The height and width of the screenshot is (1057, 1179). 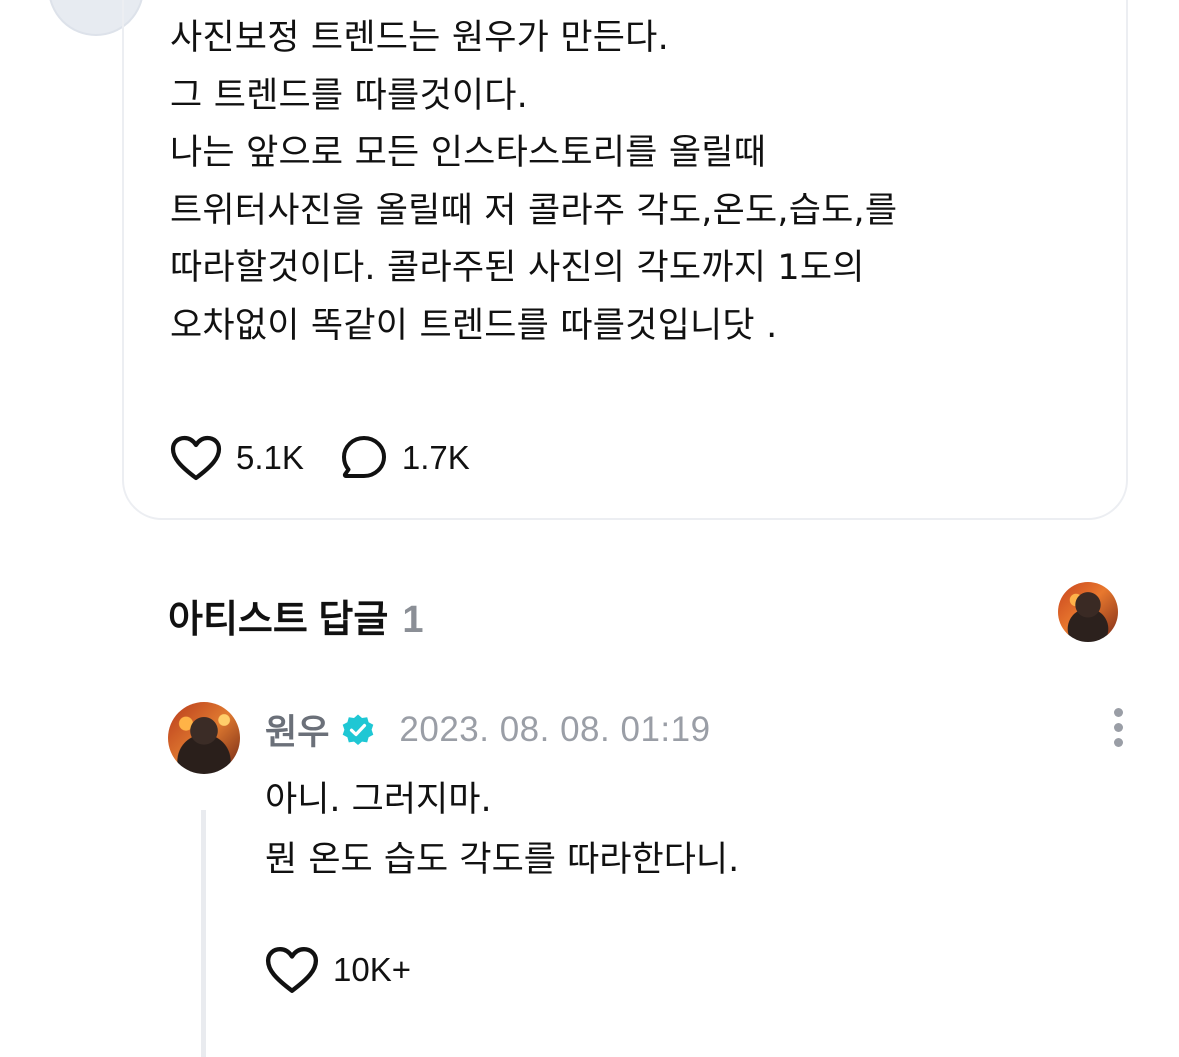 I want to click on post-comment-button: 1.7K, so click(x=405, y=458).